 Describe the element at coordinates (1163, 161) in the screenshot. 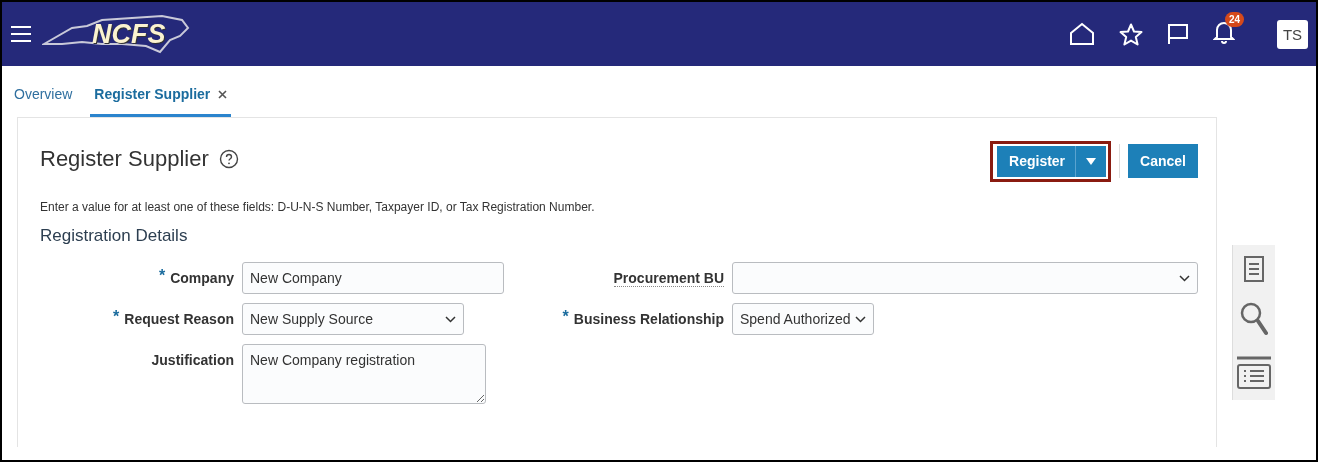

I see `cancel-button: Cancel` at that location.